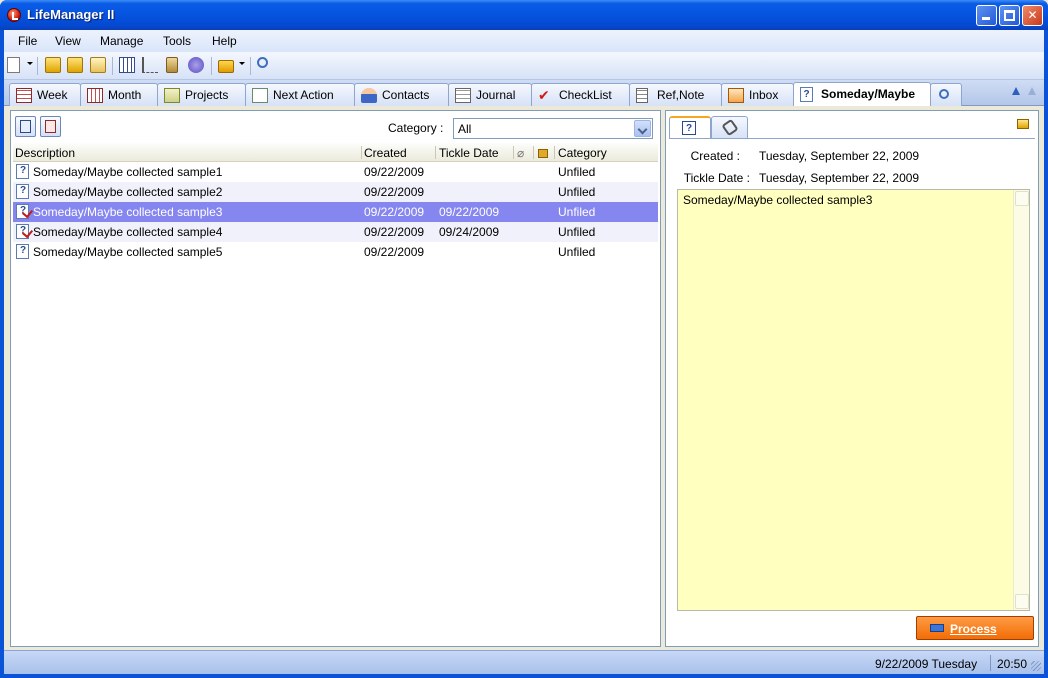  What do you see at coordinates (25, 126) in the screenshot?
I see `add-item-button` at bounding box center [25, 126].